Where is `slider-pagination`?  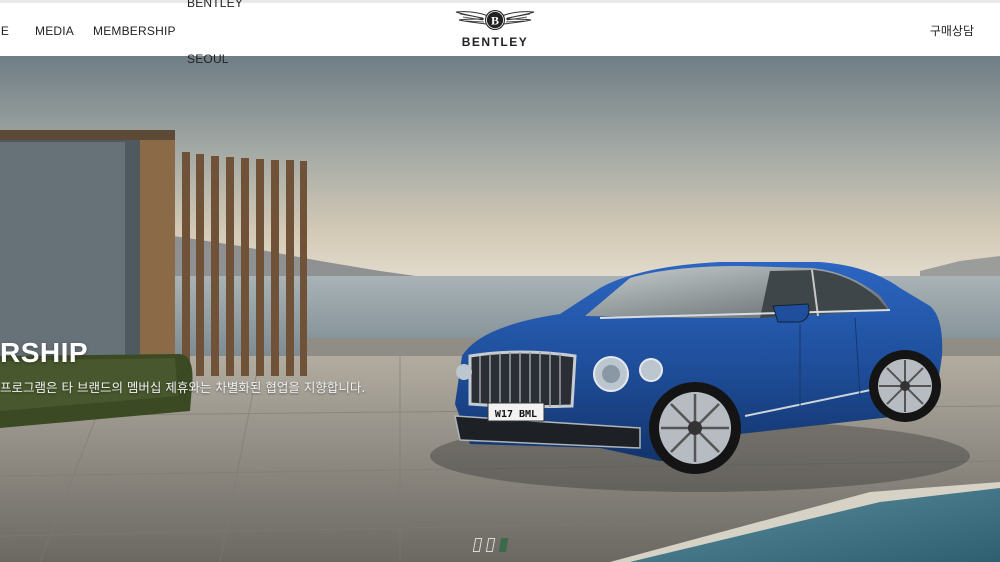
slider-pagination is located at coordinates (490, 545).